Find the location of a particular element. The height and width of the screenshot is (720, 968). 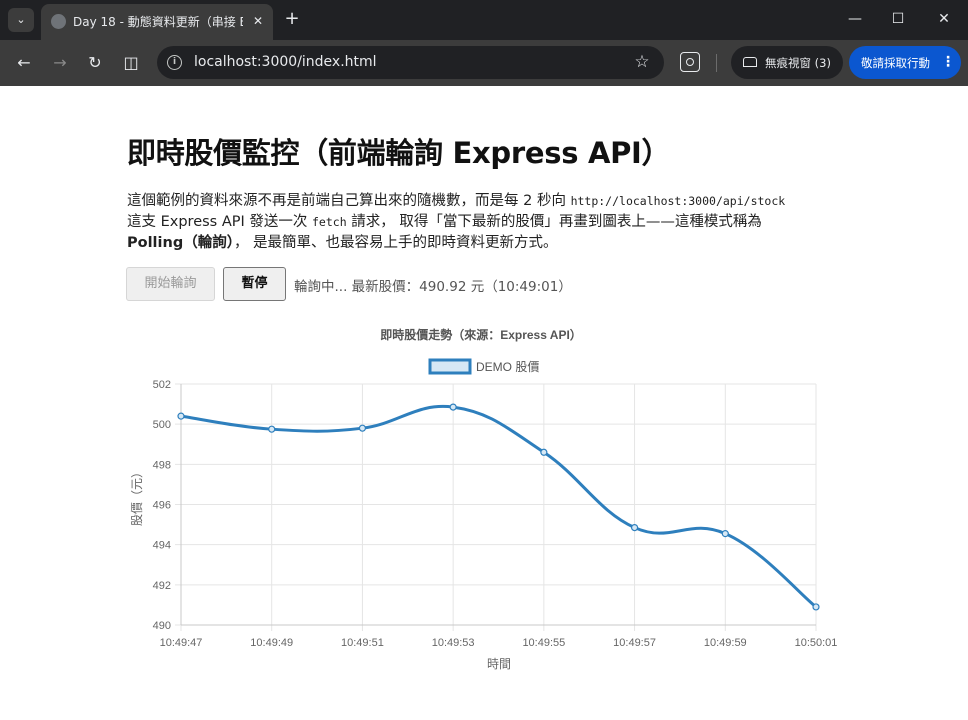

y-tick-label: 496 is located at coordinates (162, 506).